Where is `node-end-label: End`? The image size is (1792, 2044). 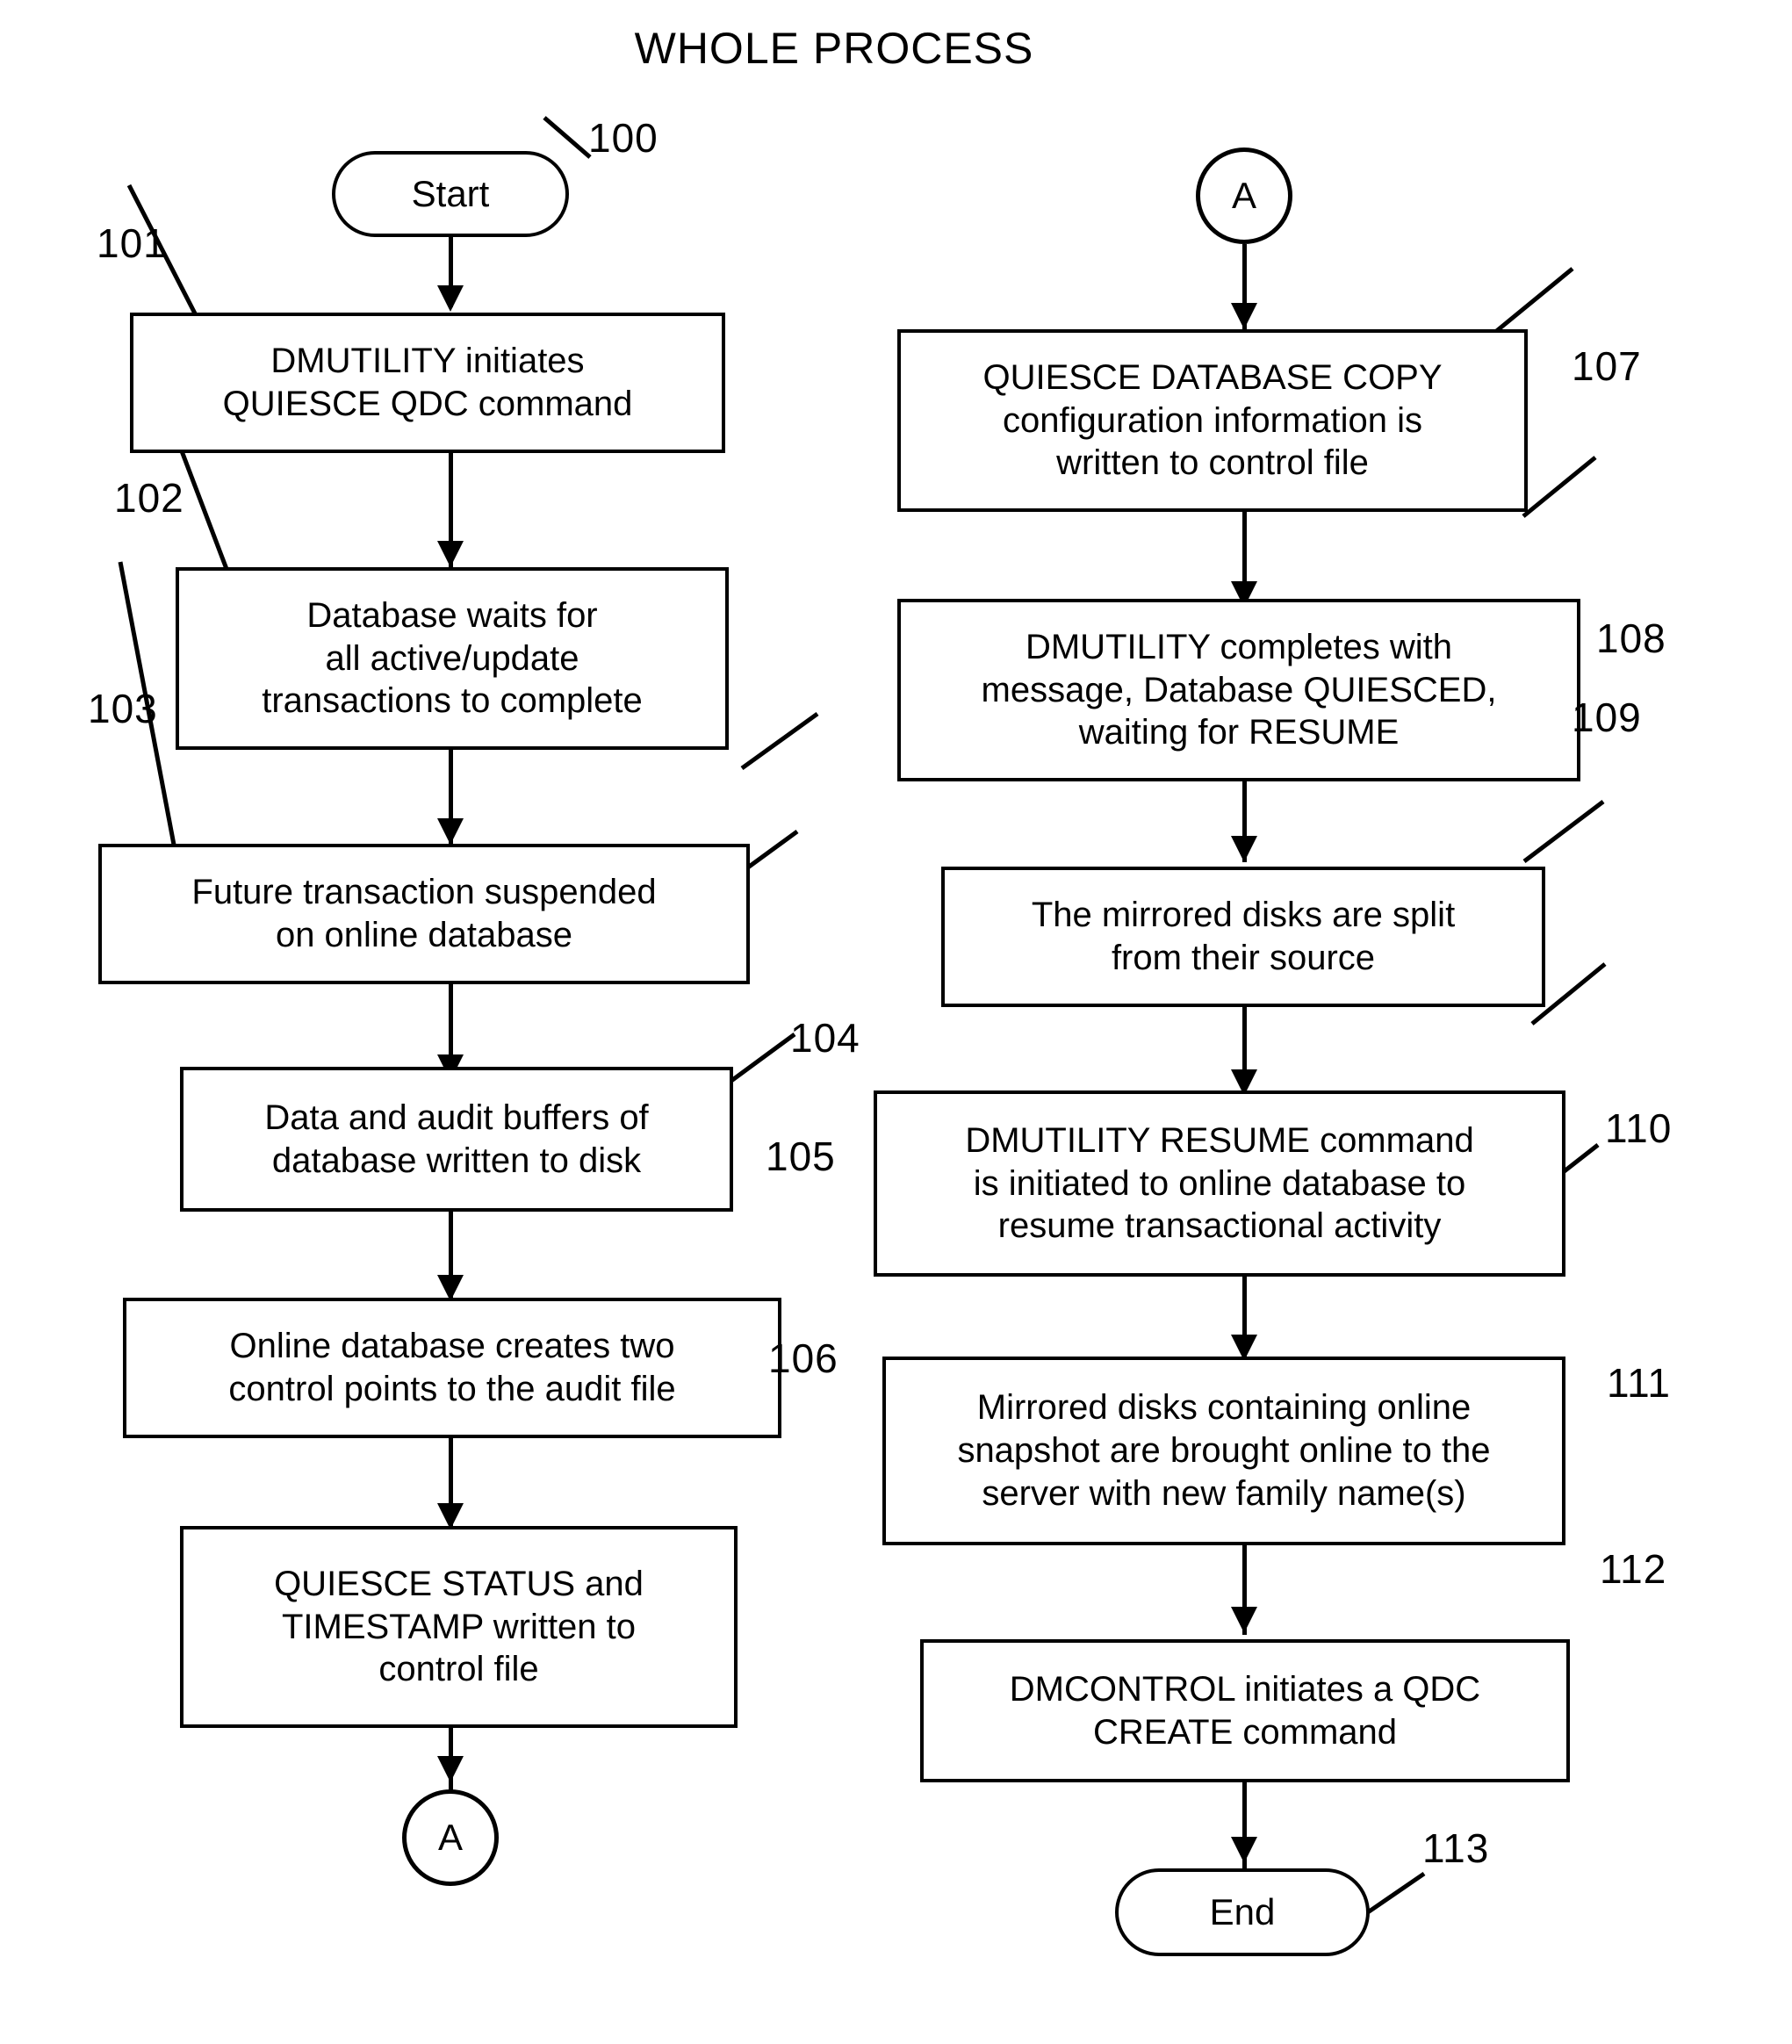
node-end-label: End is located at coordinates (1242, 1912).